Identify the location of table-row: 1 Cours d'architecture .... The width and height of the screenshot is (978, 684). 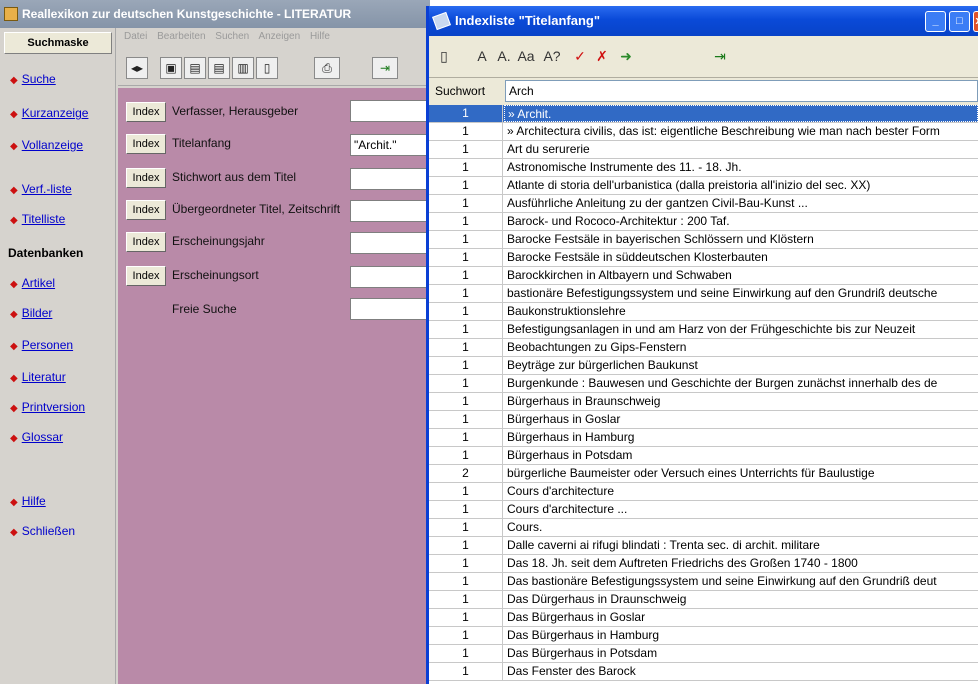
(703, 510).